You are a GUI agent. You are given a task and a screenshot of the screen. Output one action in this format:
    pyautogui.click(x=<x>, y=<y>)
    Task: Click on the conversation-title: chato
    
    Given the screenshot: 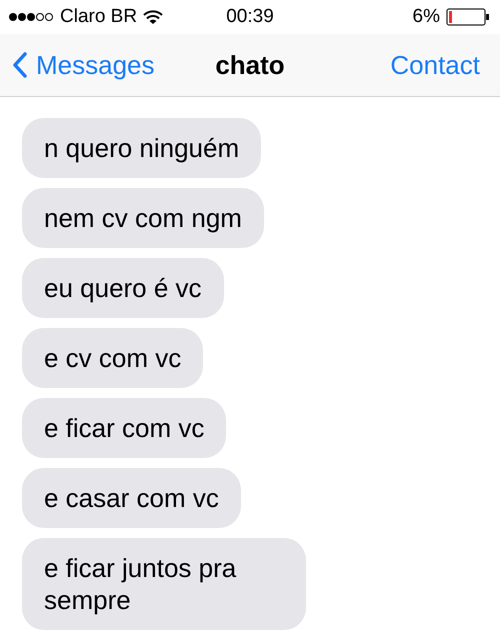 What is the action you would take?
    pyautogui.click(x=250, y=65)
    